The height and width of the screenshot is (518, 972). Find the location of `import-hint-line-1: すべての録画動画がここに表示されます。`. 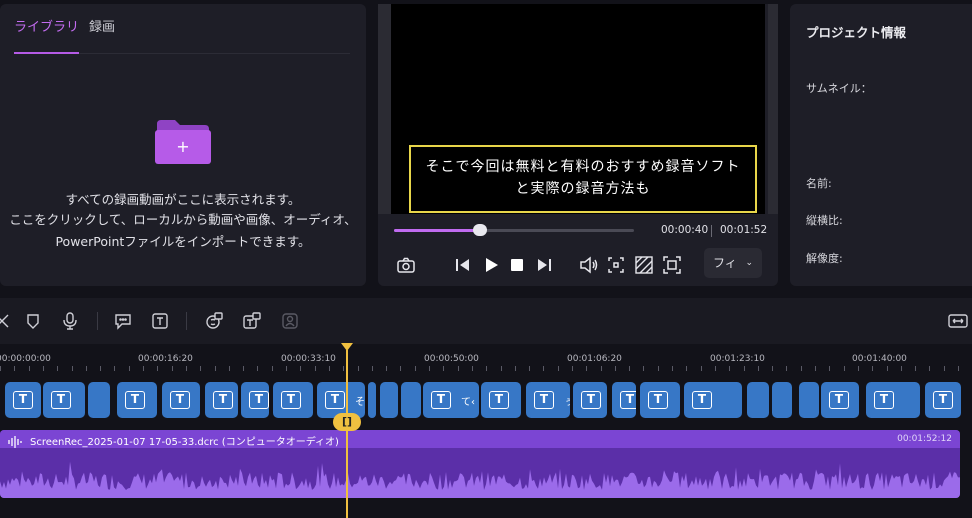

import-hint-line-1: すべての録画動画がここに表示されます。 is located at coordinates (183, 200).